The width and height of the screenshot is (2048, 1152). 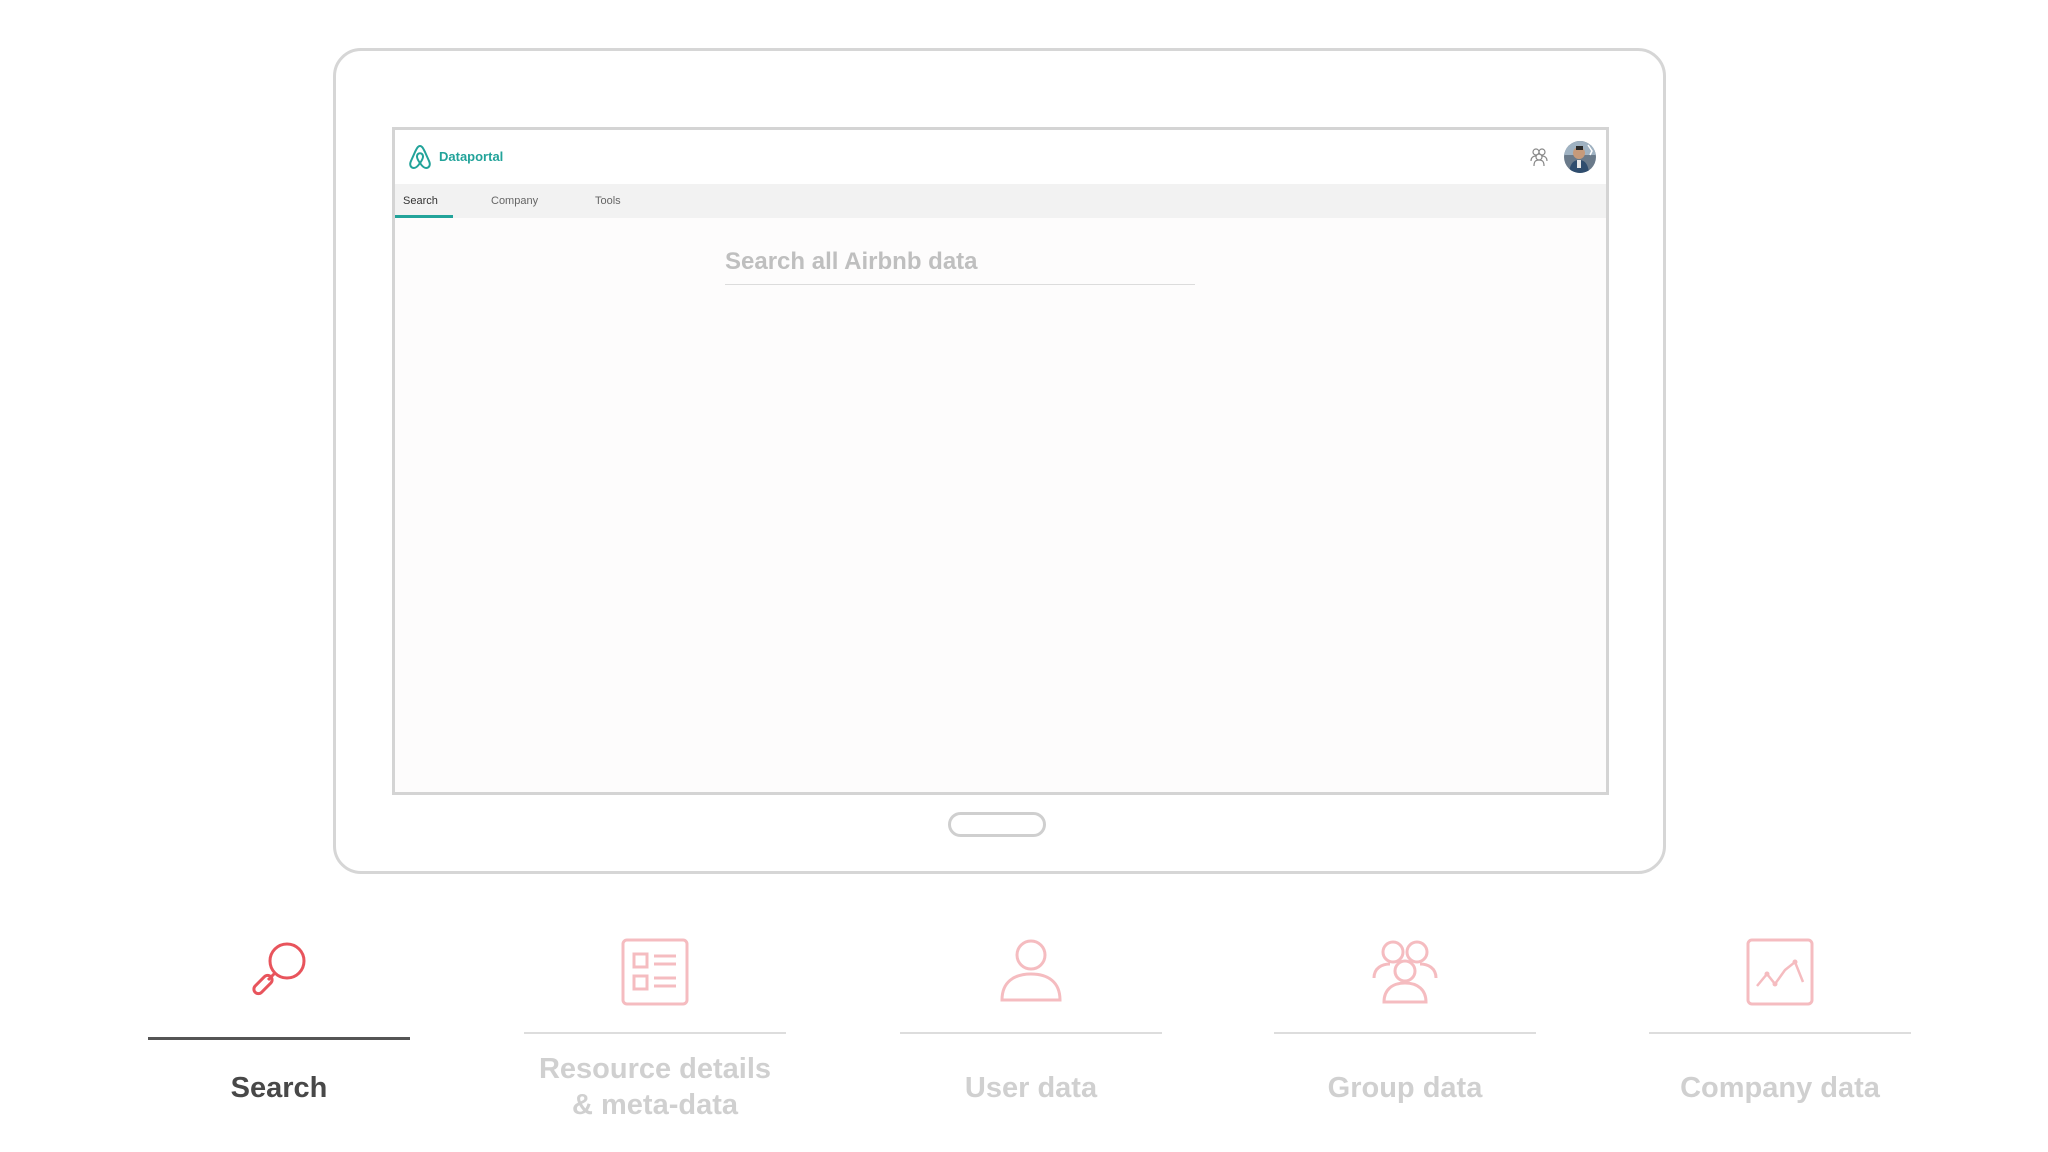 I want to click on user-icon, so click(x=1031, y=970).